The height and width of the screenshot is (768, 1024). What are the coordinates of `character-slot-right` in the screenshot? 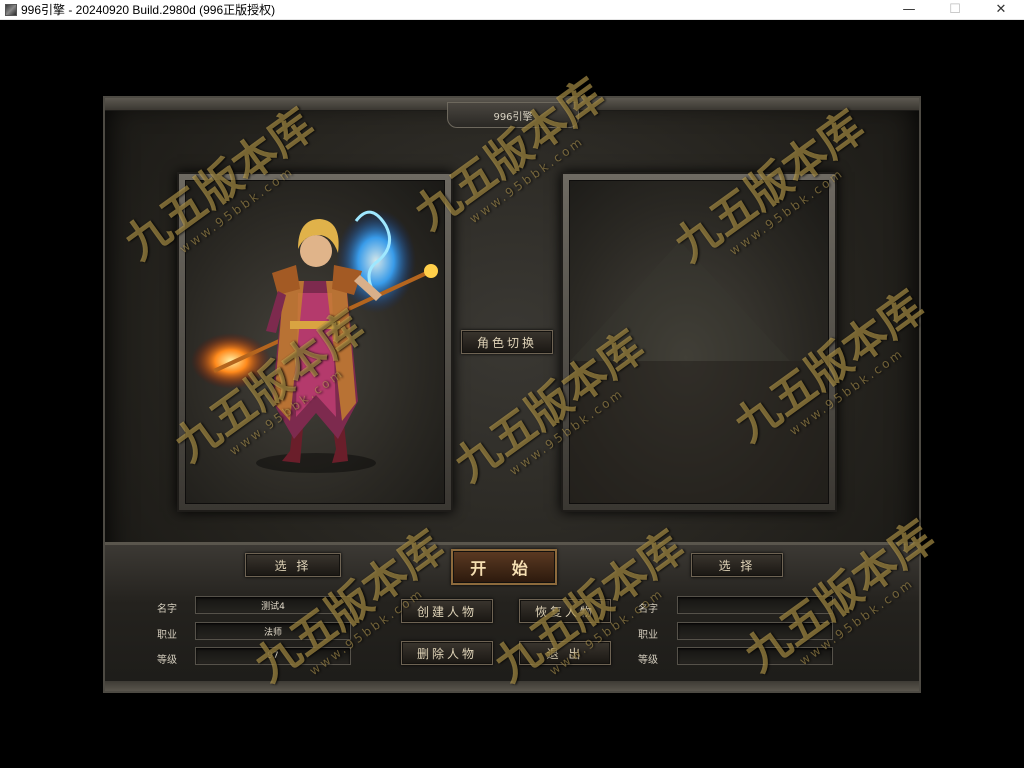 It's located at (699, 342).